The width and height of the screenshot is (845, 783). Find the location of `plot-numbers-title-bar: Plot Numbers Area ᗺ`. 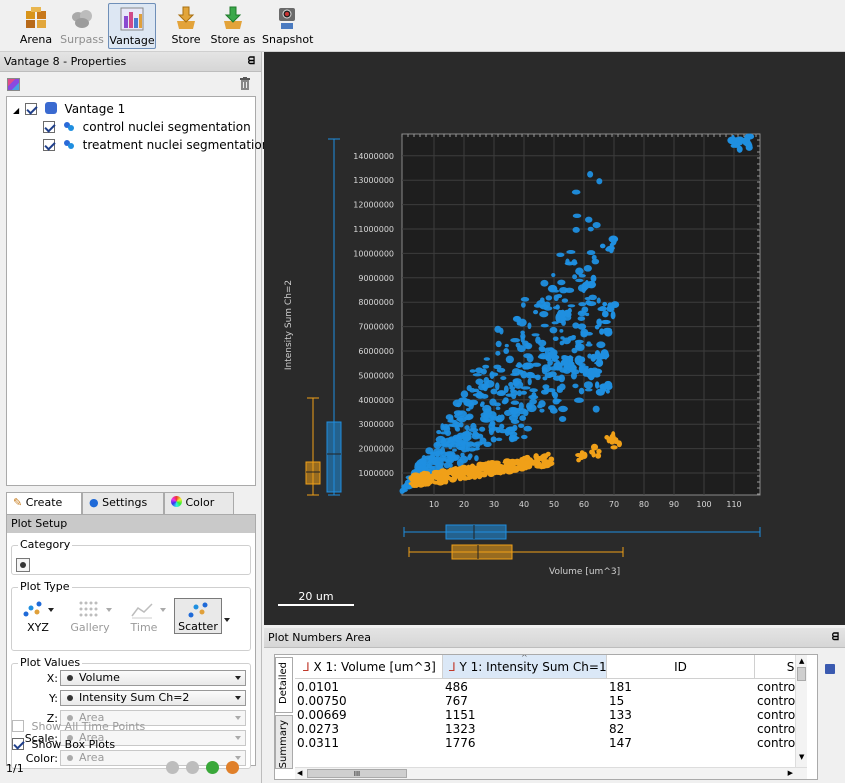

plot-numbers-title-bar: Plot Numbers Area ᗺ is located at coordinates (554, 638).